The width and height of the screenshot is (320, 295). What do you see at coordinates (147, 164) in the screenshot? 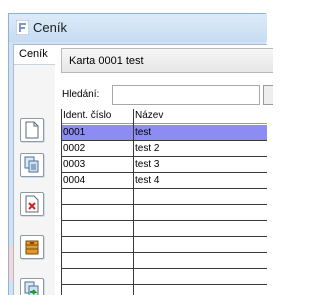
I see `cell-name: test 3` at bounding box center [147, 164].